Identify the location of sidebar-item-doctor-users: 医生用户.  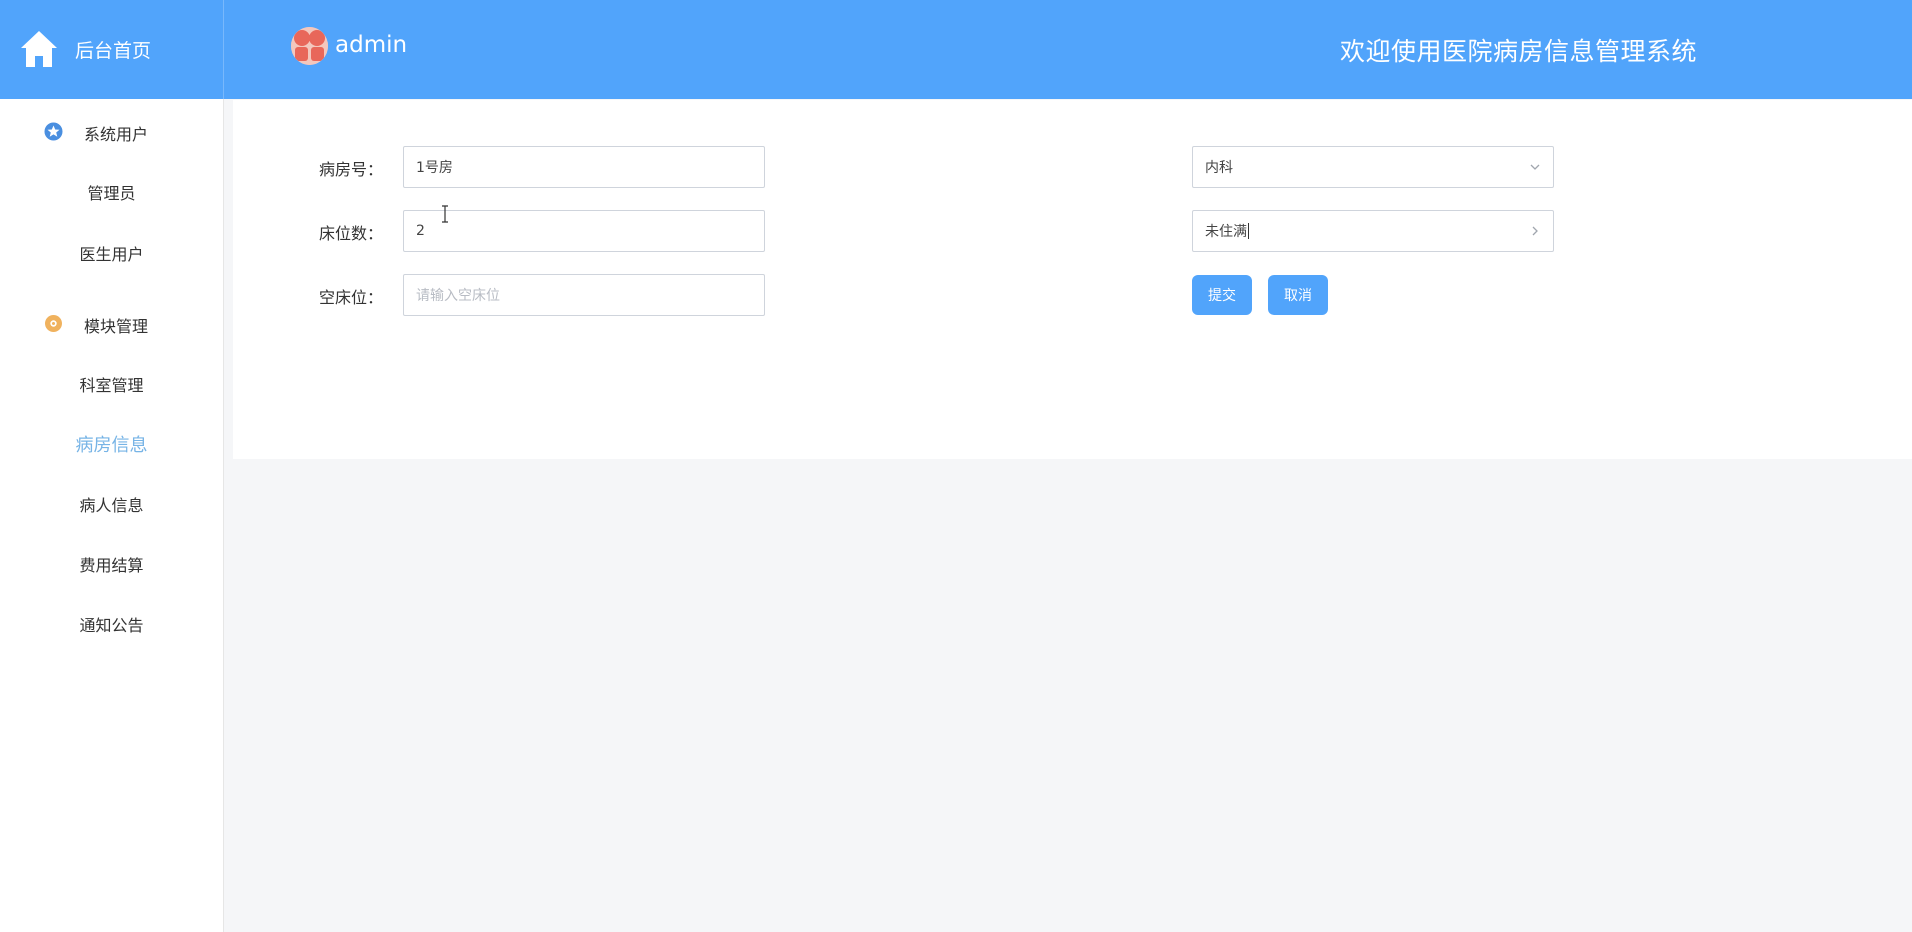
(111, 255).